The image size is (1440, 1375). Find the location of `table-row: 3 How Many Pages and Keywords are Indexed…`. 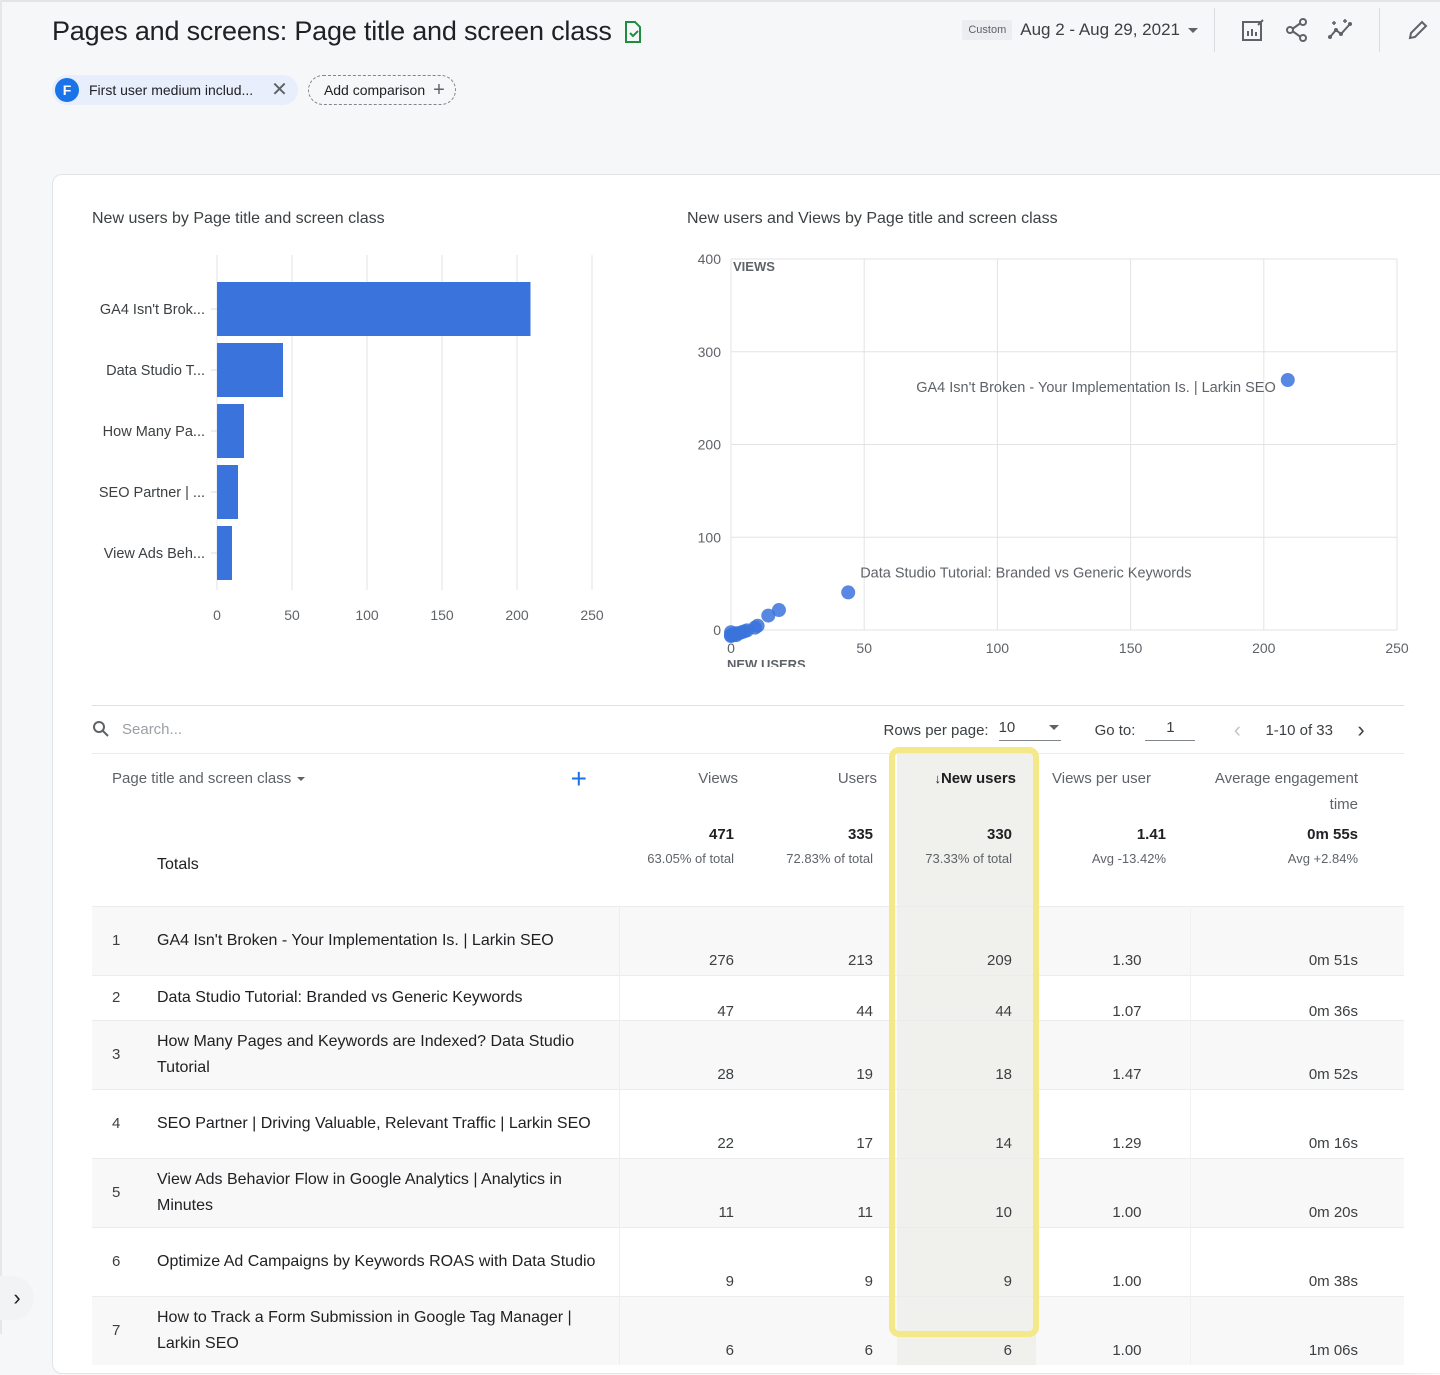

table-row: 3 How Many Pages and Keywords are Indexed… is located at coordinates (748, 1054).